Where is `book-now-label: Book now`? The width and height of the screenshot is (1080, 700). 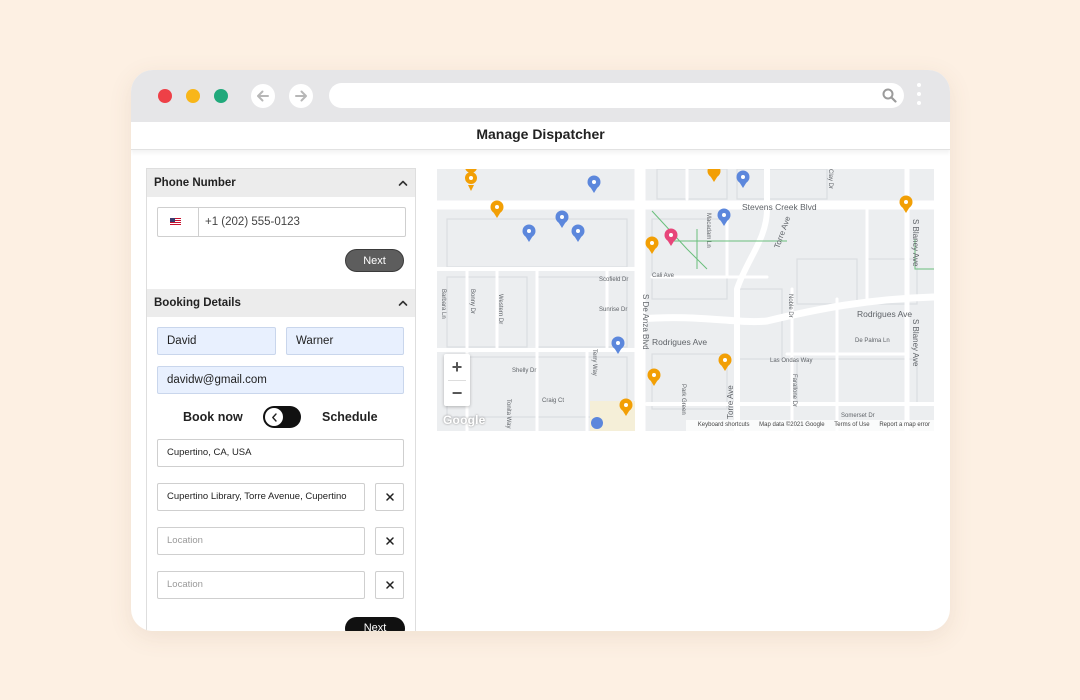 book-now-label: Book now is located at coordinates (213, 417).